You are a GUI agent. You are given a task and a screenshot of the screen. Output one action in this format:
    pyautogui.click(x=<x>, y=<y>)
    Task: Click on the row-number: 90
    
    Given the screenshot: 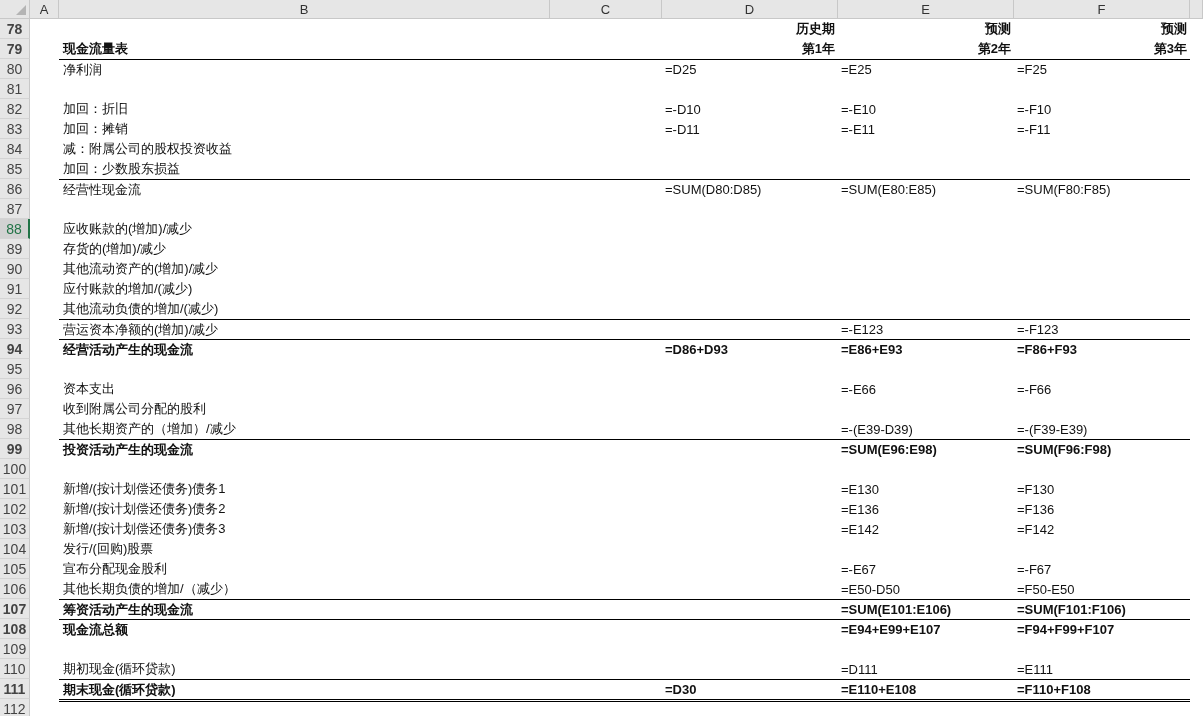 What is the action you would take?
    pyautogui.click(x=15, y=269)
    